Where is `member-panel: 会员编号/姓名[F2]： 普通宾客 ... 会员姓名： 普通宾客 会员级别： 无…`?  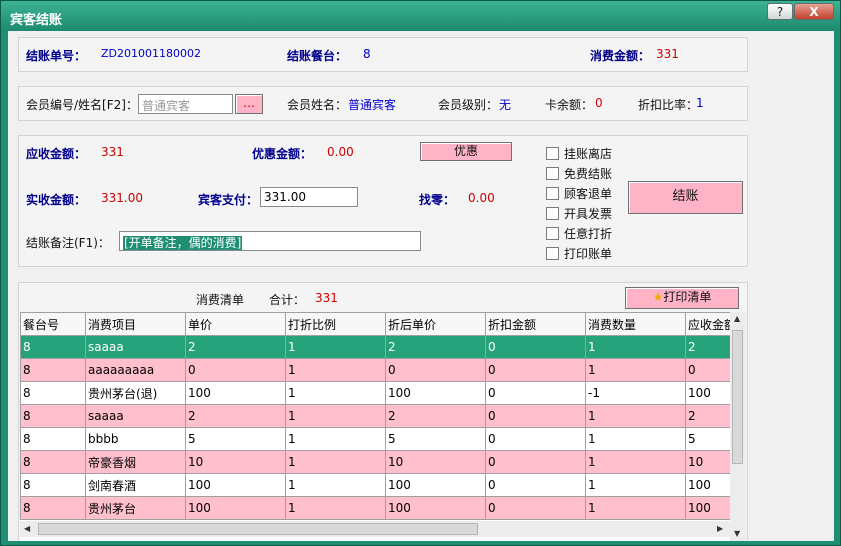 member-panel: 会员编号/姓名[F2]： 普通宾客 ... 会员姓名： 普通宾客 会员级别： 无… is located at coordinates (383, 103).